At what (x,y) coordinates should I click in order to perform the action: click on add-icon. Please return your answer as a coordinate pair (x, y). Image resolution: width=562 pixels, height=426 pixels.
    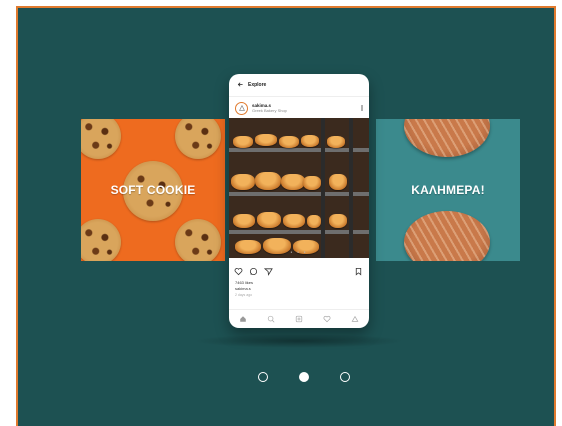
    Looking at the image, I should click on (299, 319).